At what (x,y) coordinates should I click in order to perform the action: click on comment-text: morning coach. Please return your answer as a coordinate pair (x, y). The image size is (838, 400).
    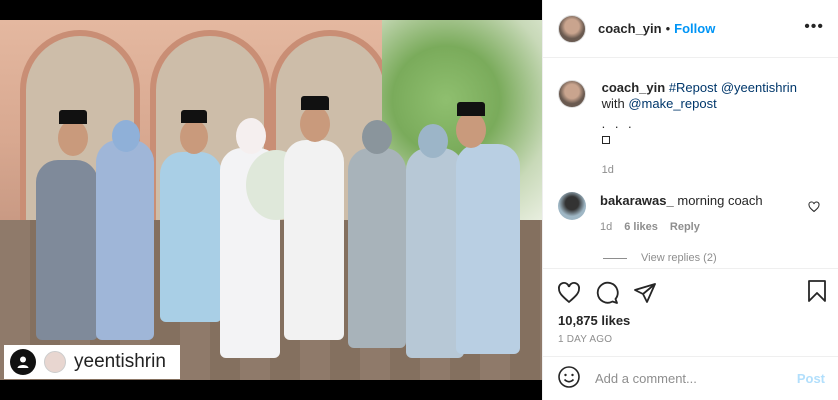
    Looking at the image, I should click on (720, 200).